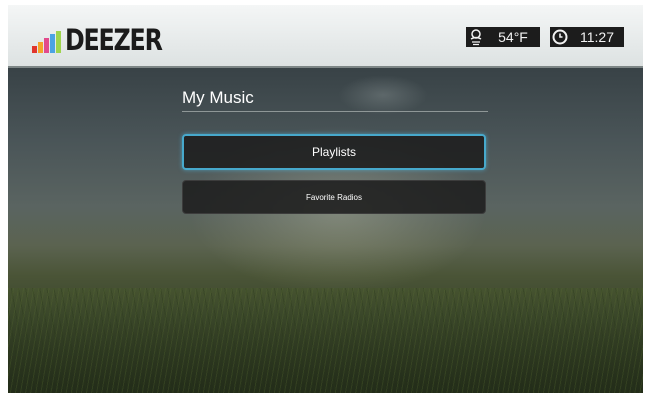  What do you see at coordinates (513, 37) in the screenshot?
I see `temperature-display: 54°F` at bounding box center [513, 37].